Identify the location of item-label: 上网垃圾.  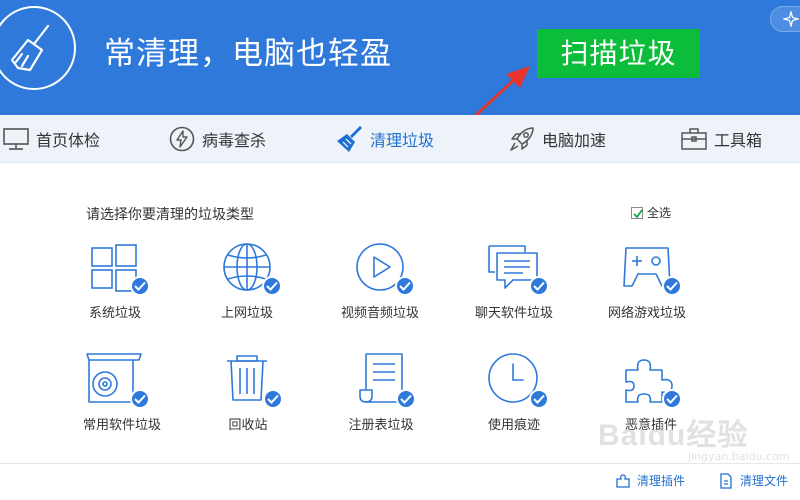
(246, 313).